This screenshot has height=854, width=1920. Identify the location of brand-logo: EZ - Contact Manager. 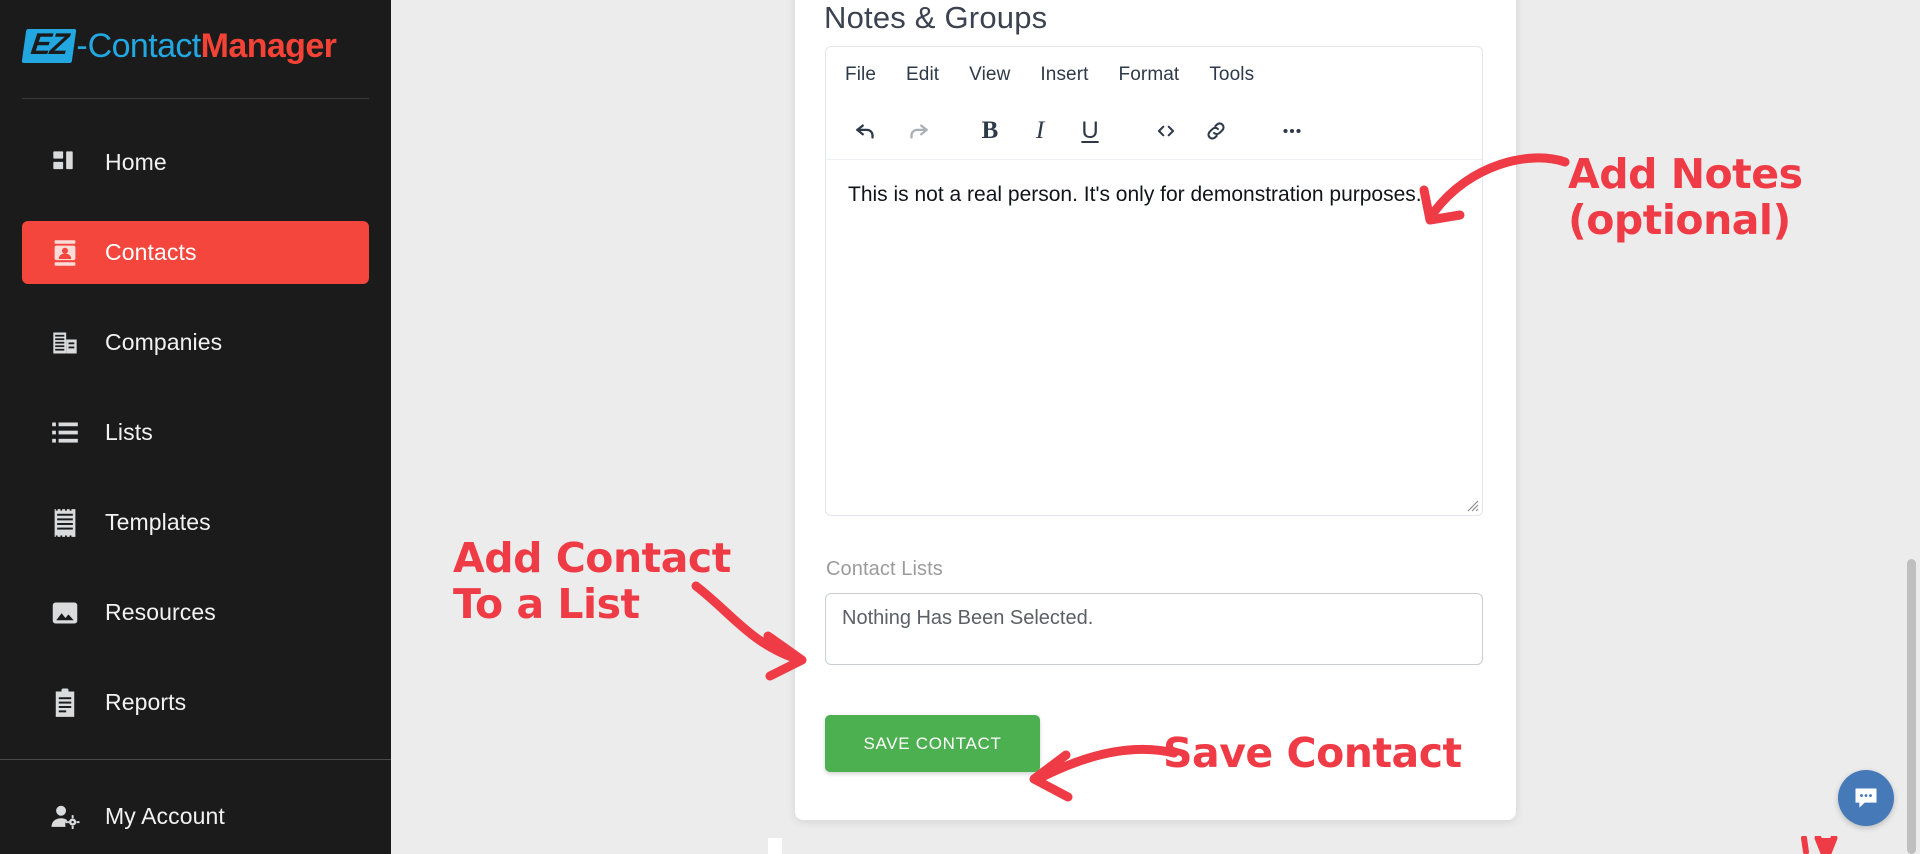
(195, 46).